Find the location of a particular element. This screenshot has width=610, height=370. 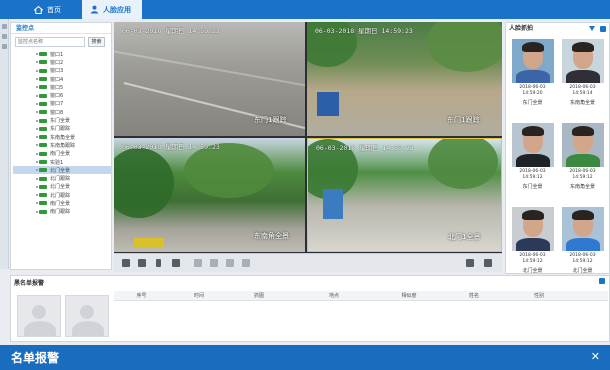

split-screen-icon is located at coordinates (470, 263).